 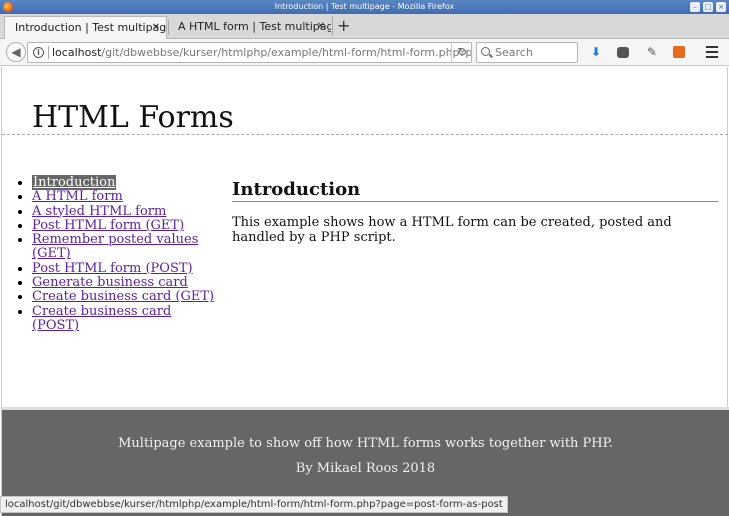 I want to click on url-host: localhost, so click(x=77, y=52).